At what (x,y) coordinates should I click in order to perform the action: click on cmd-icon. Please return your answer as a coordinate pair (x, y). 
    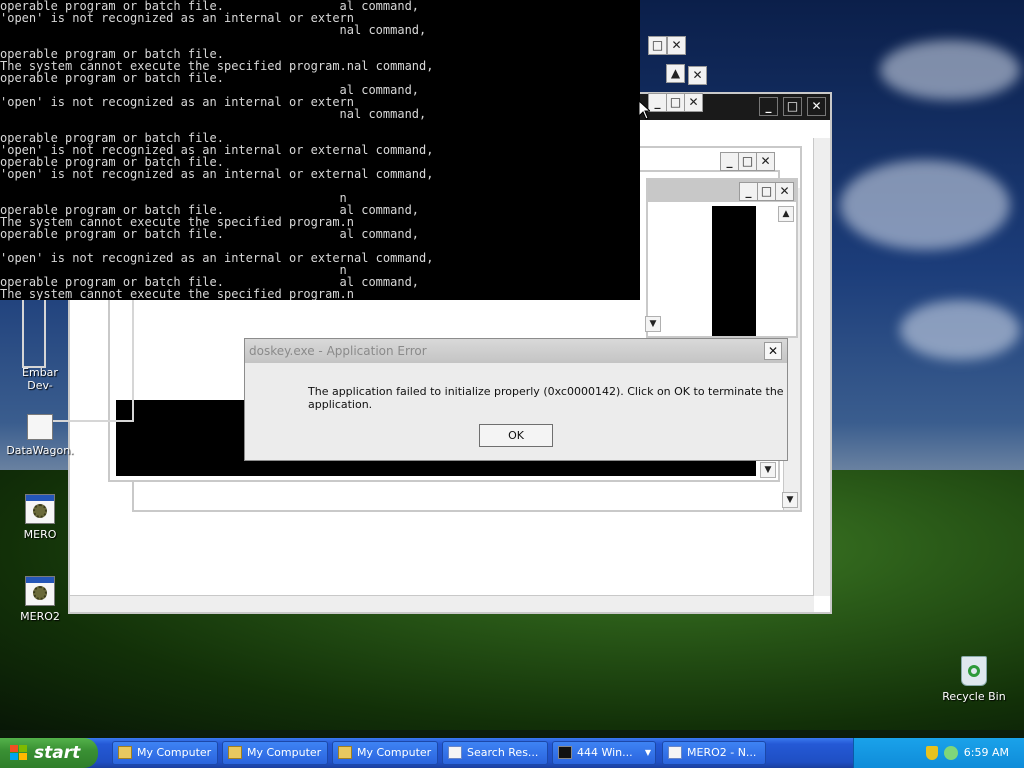
    Looking at the image, I should click on (565, 752).